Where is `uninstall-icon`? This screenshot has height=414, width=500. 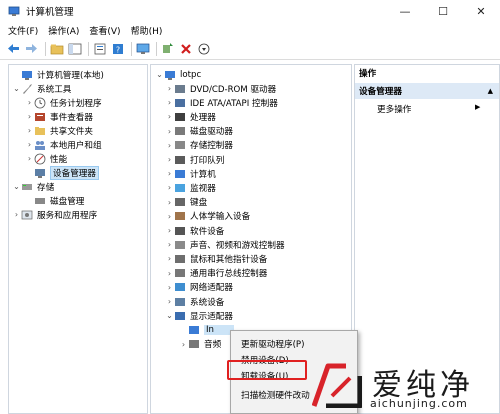 uninstall-icon is located at coordinates (185, 48).